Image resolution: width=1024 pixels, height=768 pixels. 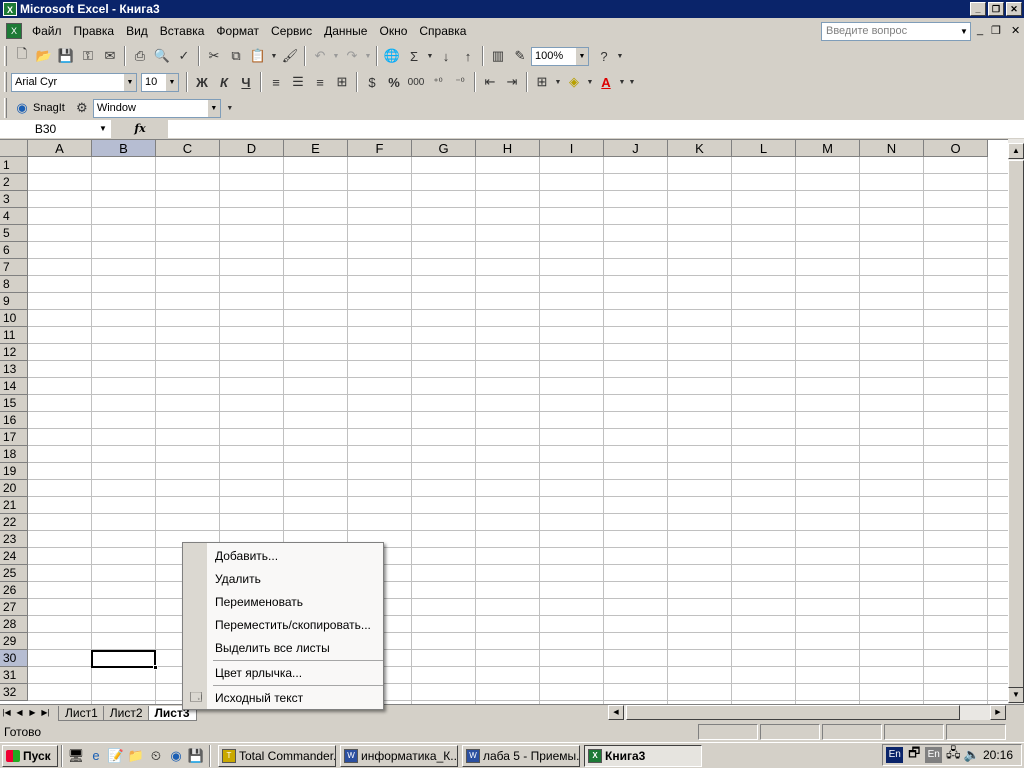 What do you see at coordinates (414, 56) in the screenshot?
I see `autosum-icon: Σ` at bounding box center [414, 56].